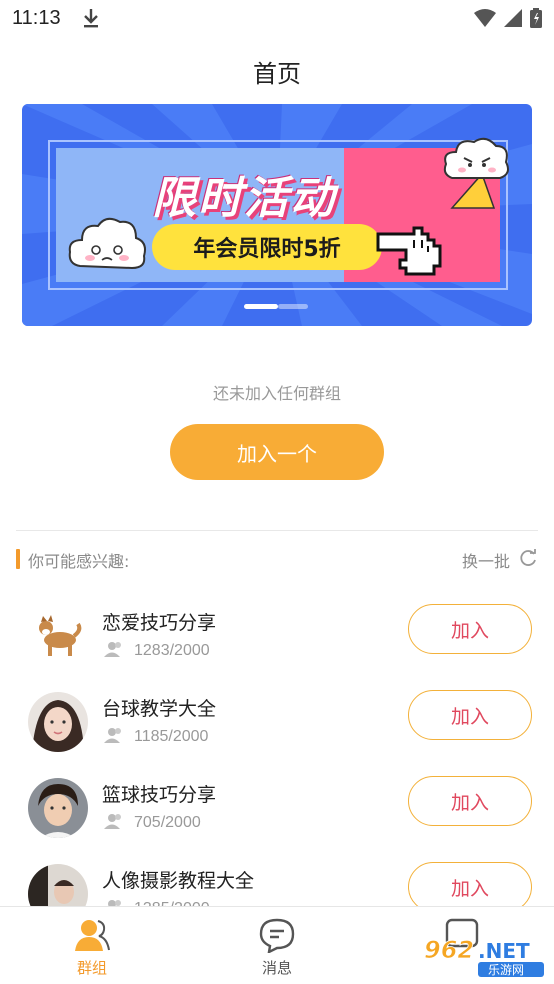 This screenshot has height=984, width=554. Describe the element at coordinates (261, 306) in the screenshot. I see `pagination-dot-active` at that location.